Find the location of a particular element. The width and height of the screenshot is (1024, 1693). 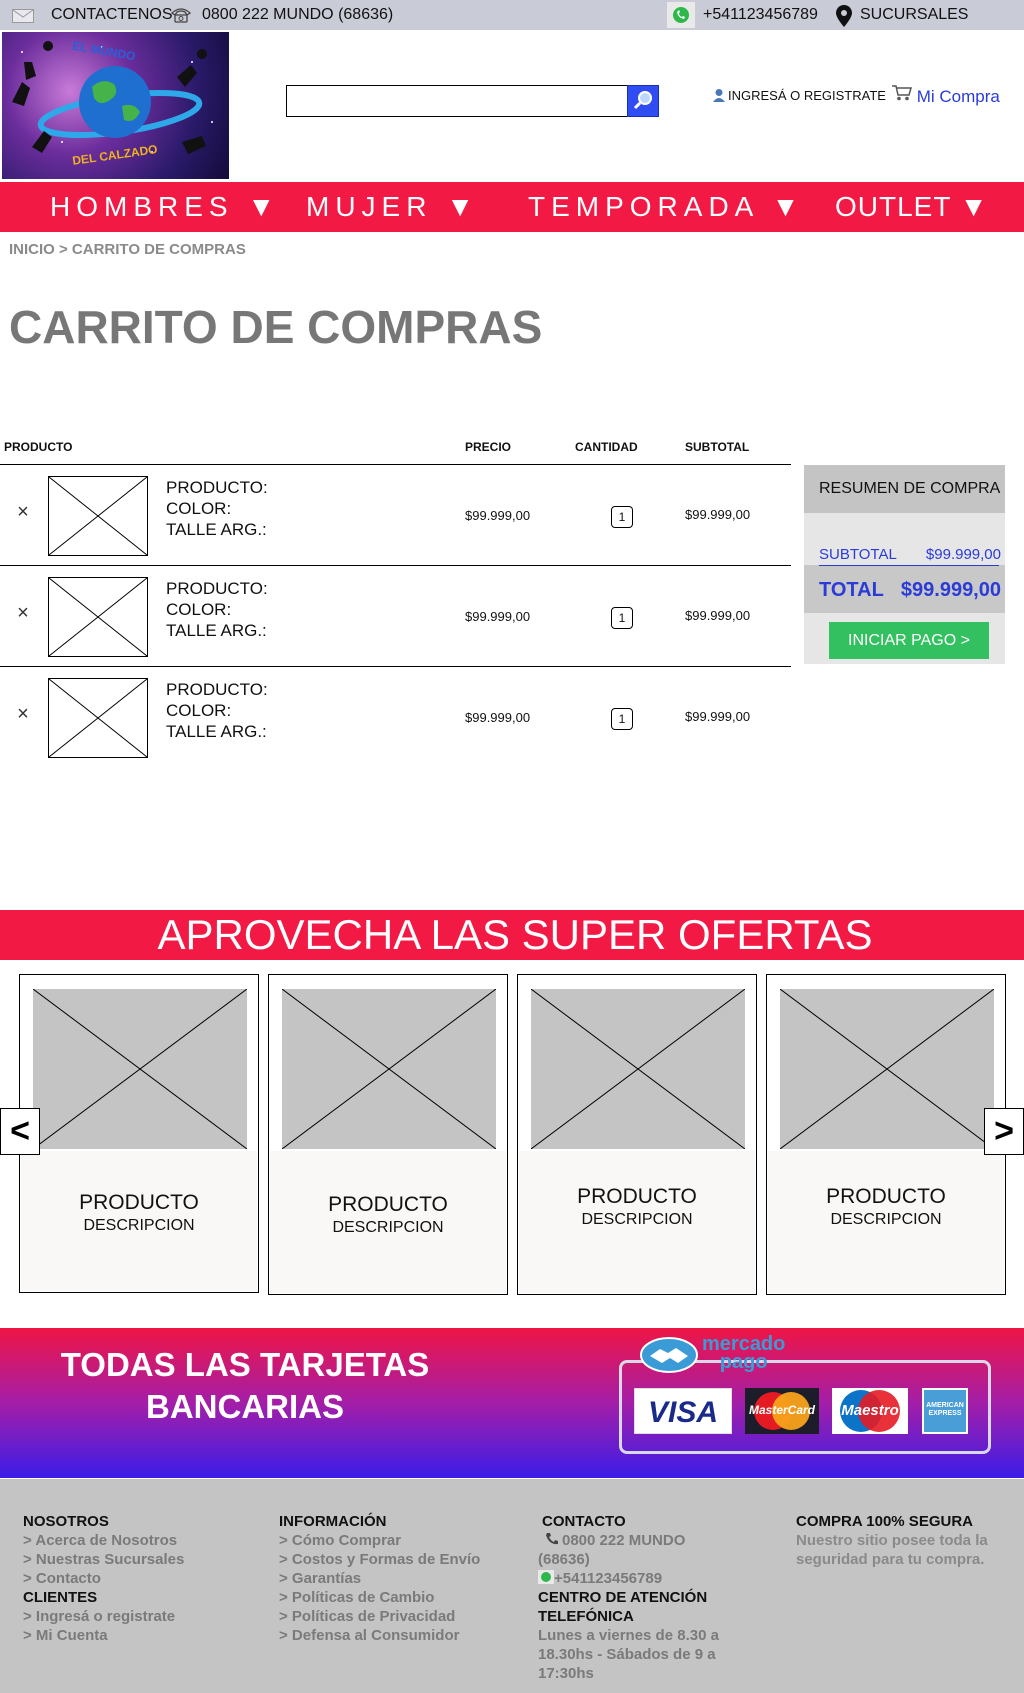

footer-heading: CENTRO DE ATENCIÓN is located at coordinates (623, 1597).